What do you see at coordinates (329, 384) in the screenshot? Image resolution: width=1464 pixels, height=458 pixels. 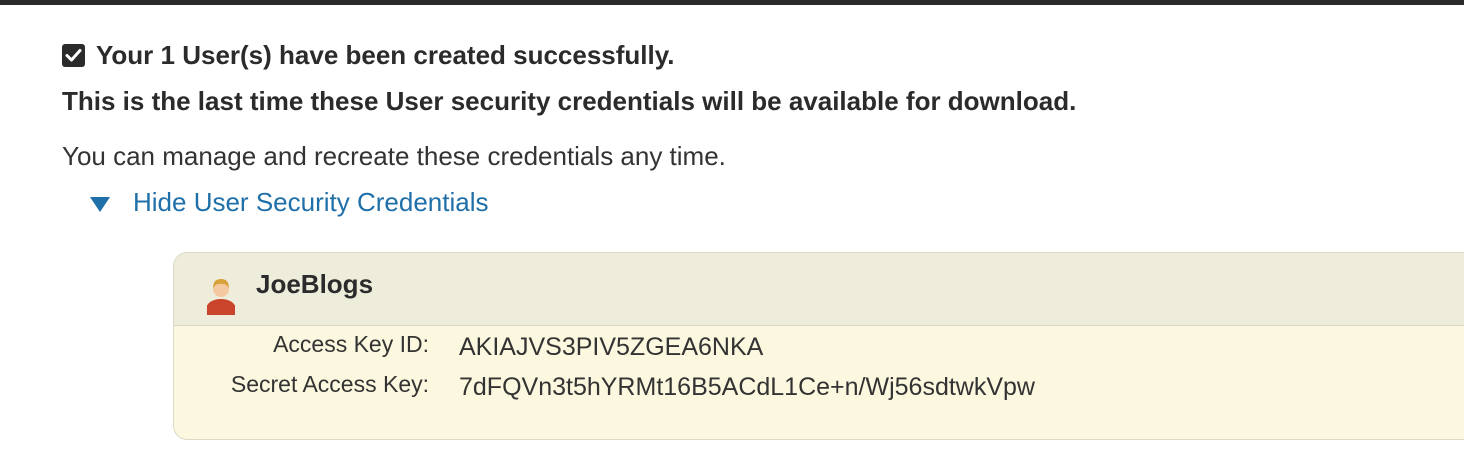 I see `secret-key-label: Secret Access Key:` at bounding box center [329, 384].